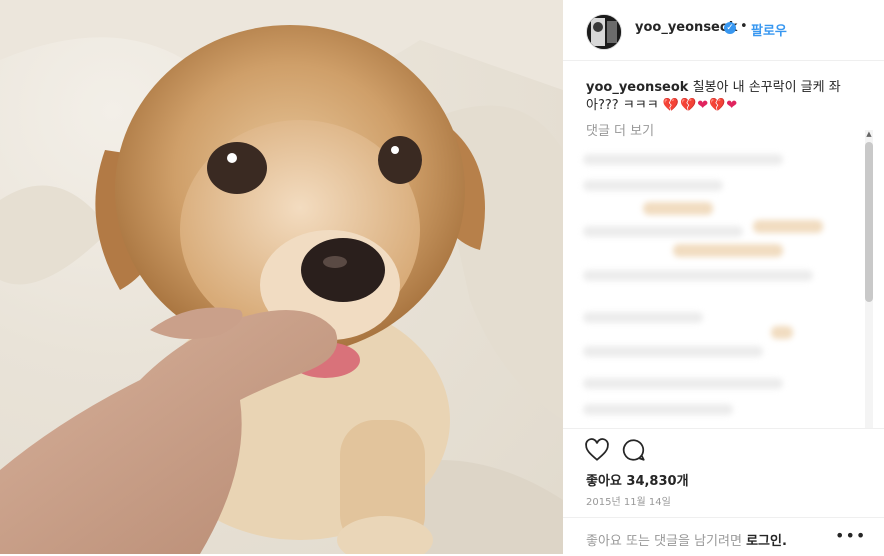 The width and height of the screenshot is (884, 556). What do you see at coordinates (628, 500) in the screenshot?
I see `post-date: 2015년 11월 14일` at bounding box center [628, 500].